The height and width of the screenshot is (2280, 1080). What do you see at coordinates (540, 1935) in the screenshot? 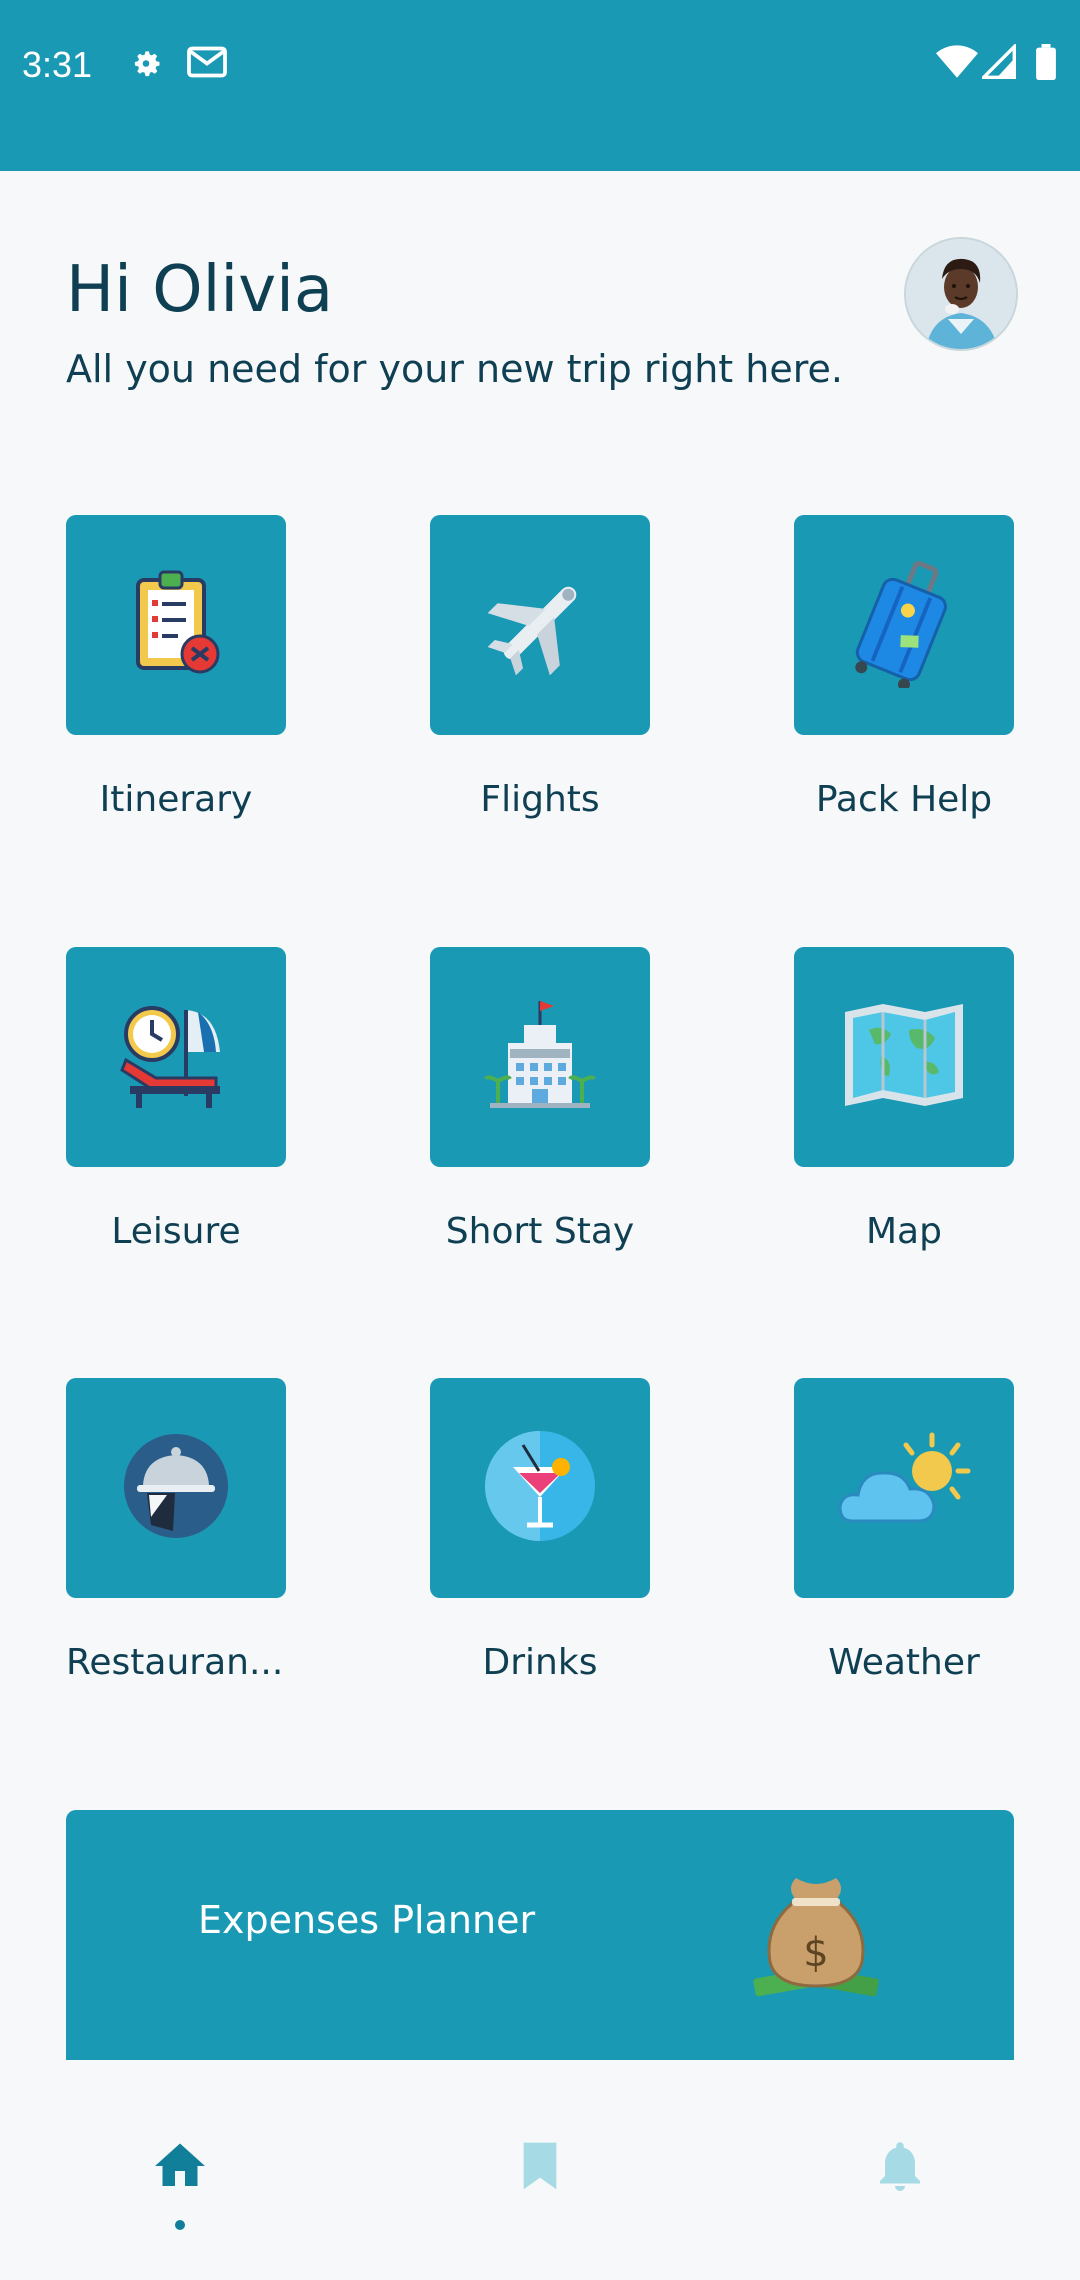
I see `expenses-planner-card: Expenses Planner $` at bounding box center [540, 1935].